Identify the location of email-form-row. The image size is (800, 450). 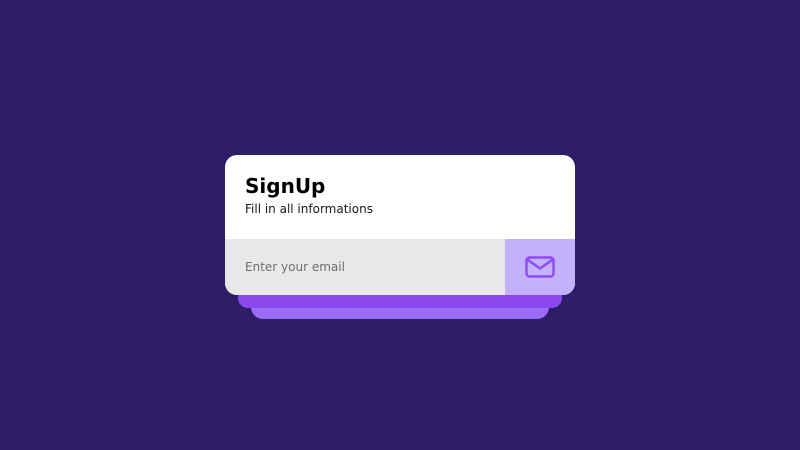
(400, 267).